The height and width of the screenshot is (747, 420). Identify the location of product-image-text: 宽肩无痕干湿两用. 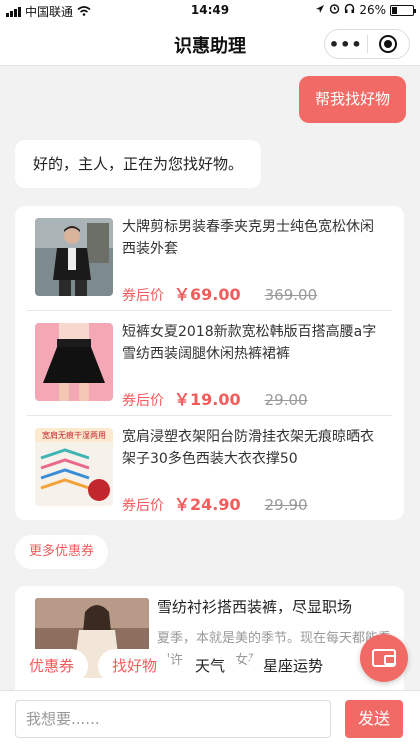
(74, 435).